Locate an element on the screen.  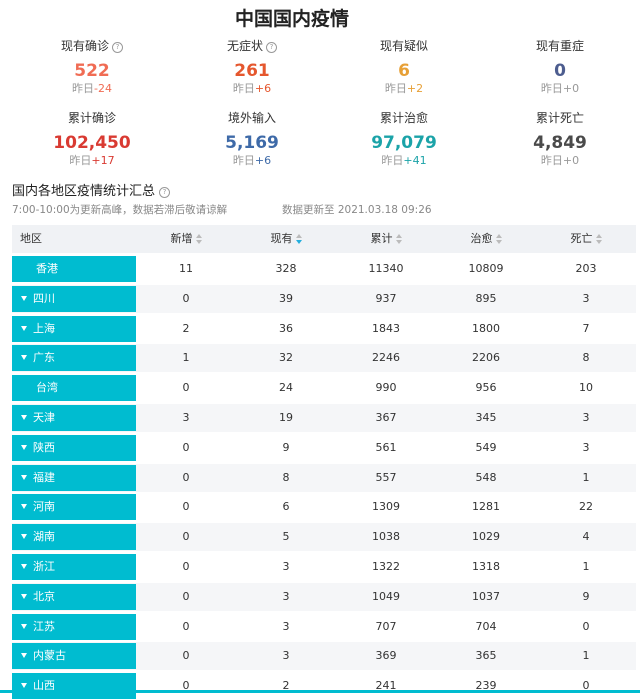
compare-value: +2 is located at coordinates (415, 88).